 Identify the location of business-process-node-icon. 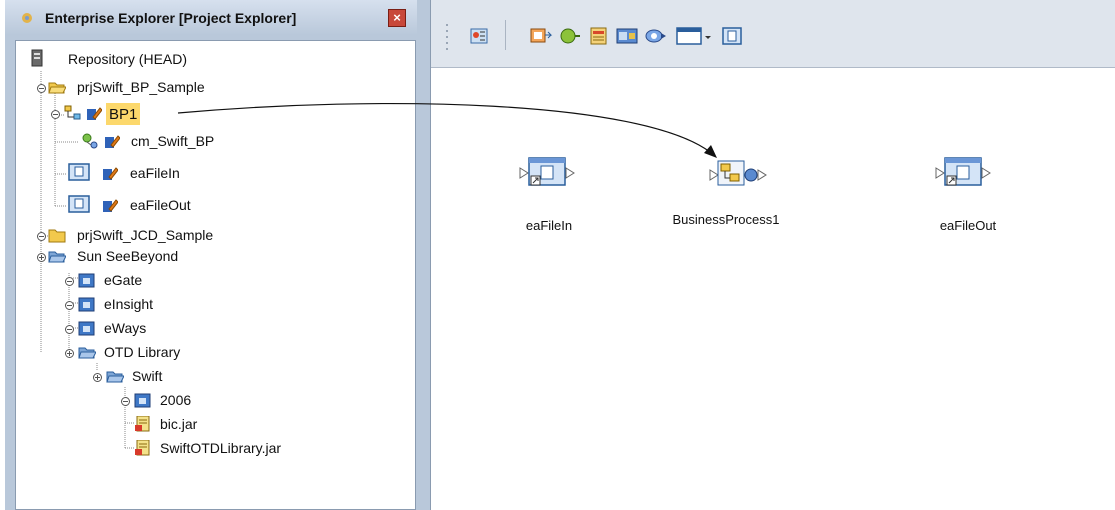
(738, 173).